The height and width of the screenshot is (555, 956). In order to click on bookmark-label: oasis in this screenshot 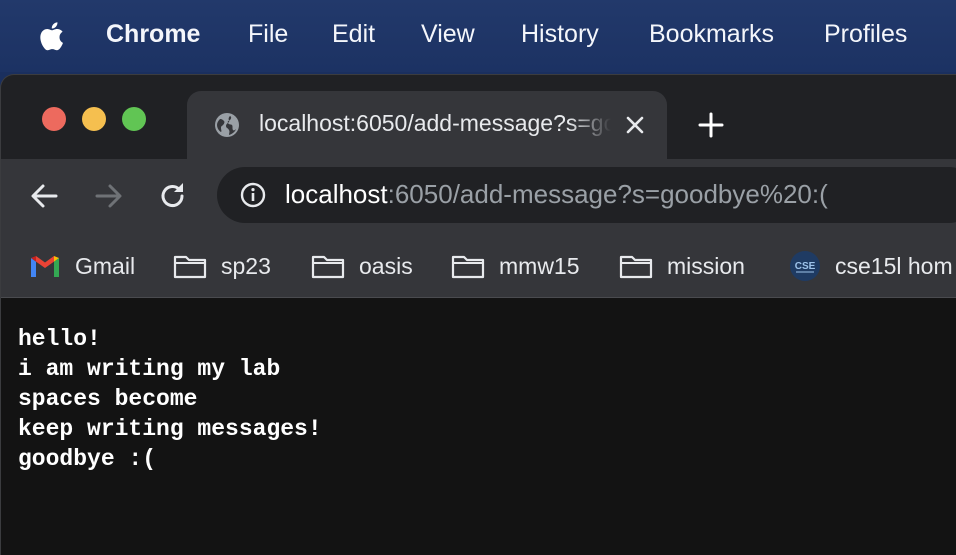, I will do `click(386, 265)`.